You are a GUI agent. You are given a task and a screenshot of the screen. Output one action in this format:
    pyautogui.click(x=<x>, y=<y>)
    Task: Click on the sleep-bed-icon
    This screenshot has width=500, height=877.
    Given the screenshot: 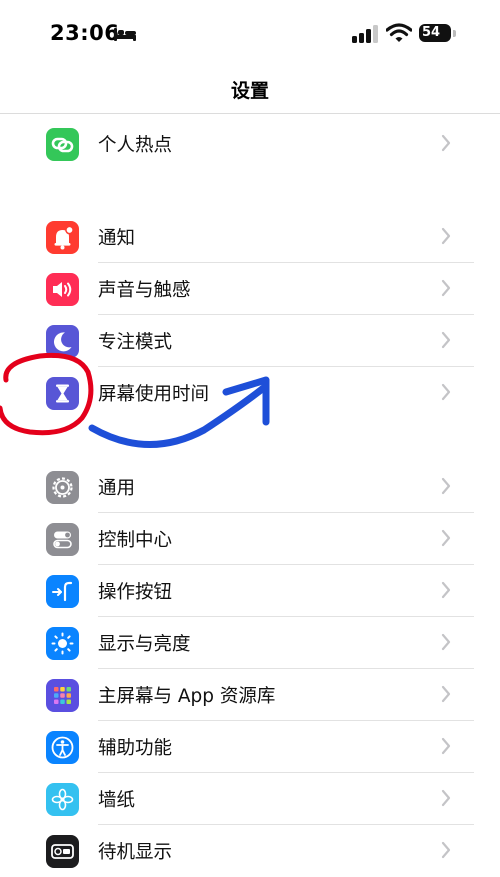 What is the action you would take?
    pyautogui.click(x=125, y=34)
    